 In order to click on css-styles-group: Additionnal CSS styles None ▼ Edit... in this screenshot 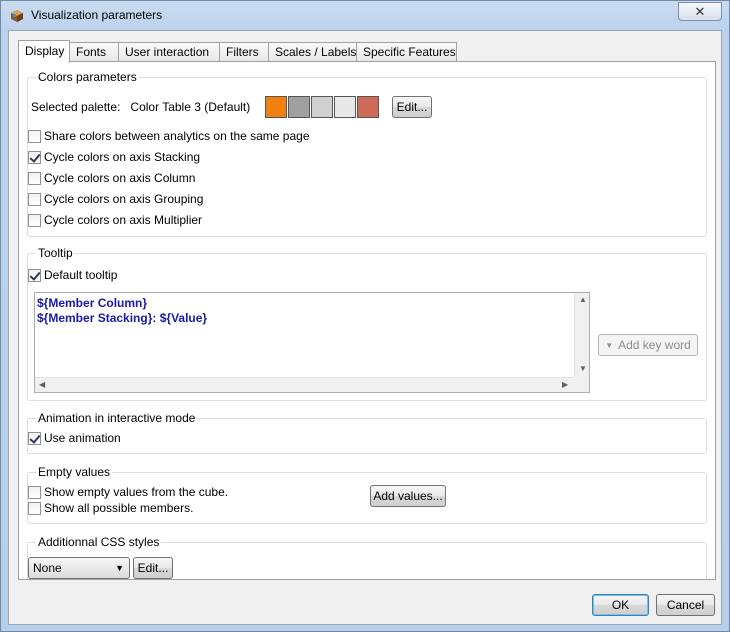, I will do `click(367, 557)`.